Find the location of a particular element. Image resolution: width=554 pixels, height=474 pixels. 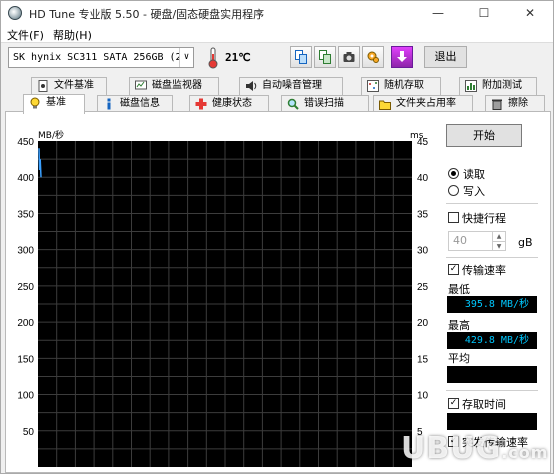

short-stroke-checkbox is located at coordinates (453, 217).